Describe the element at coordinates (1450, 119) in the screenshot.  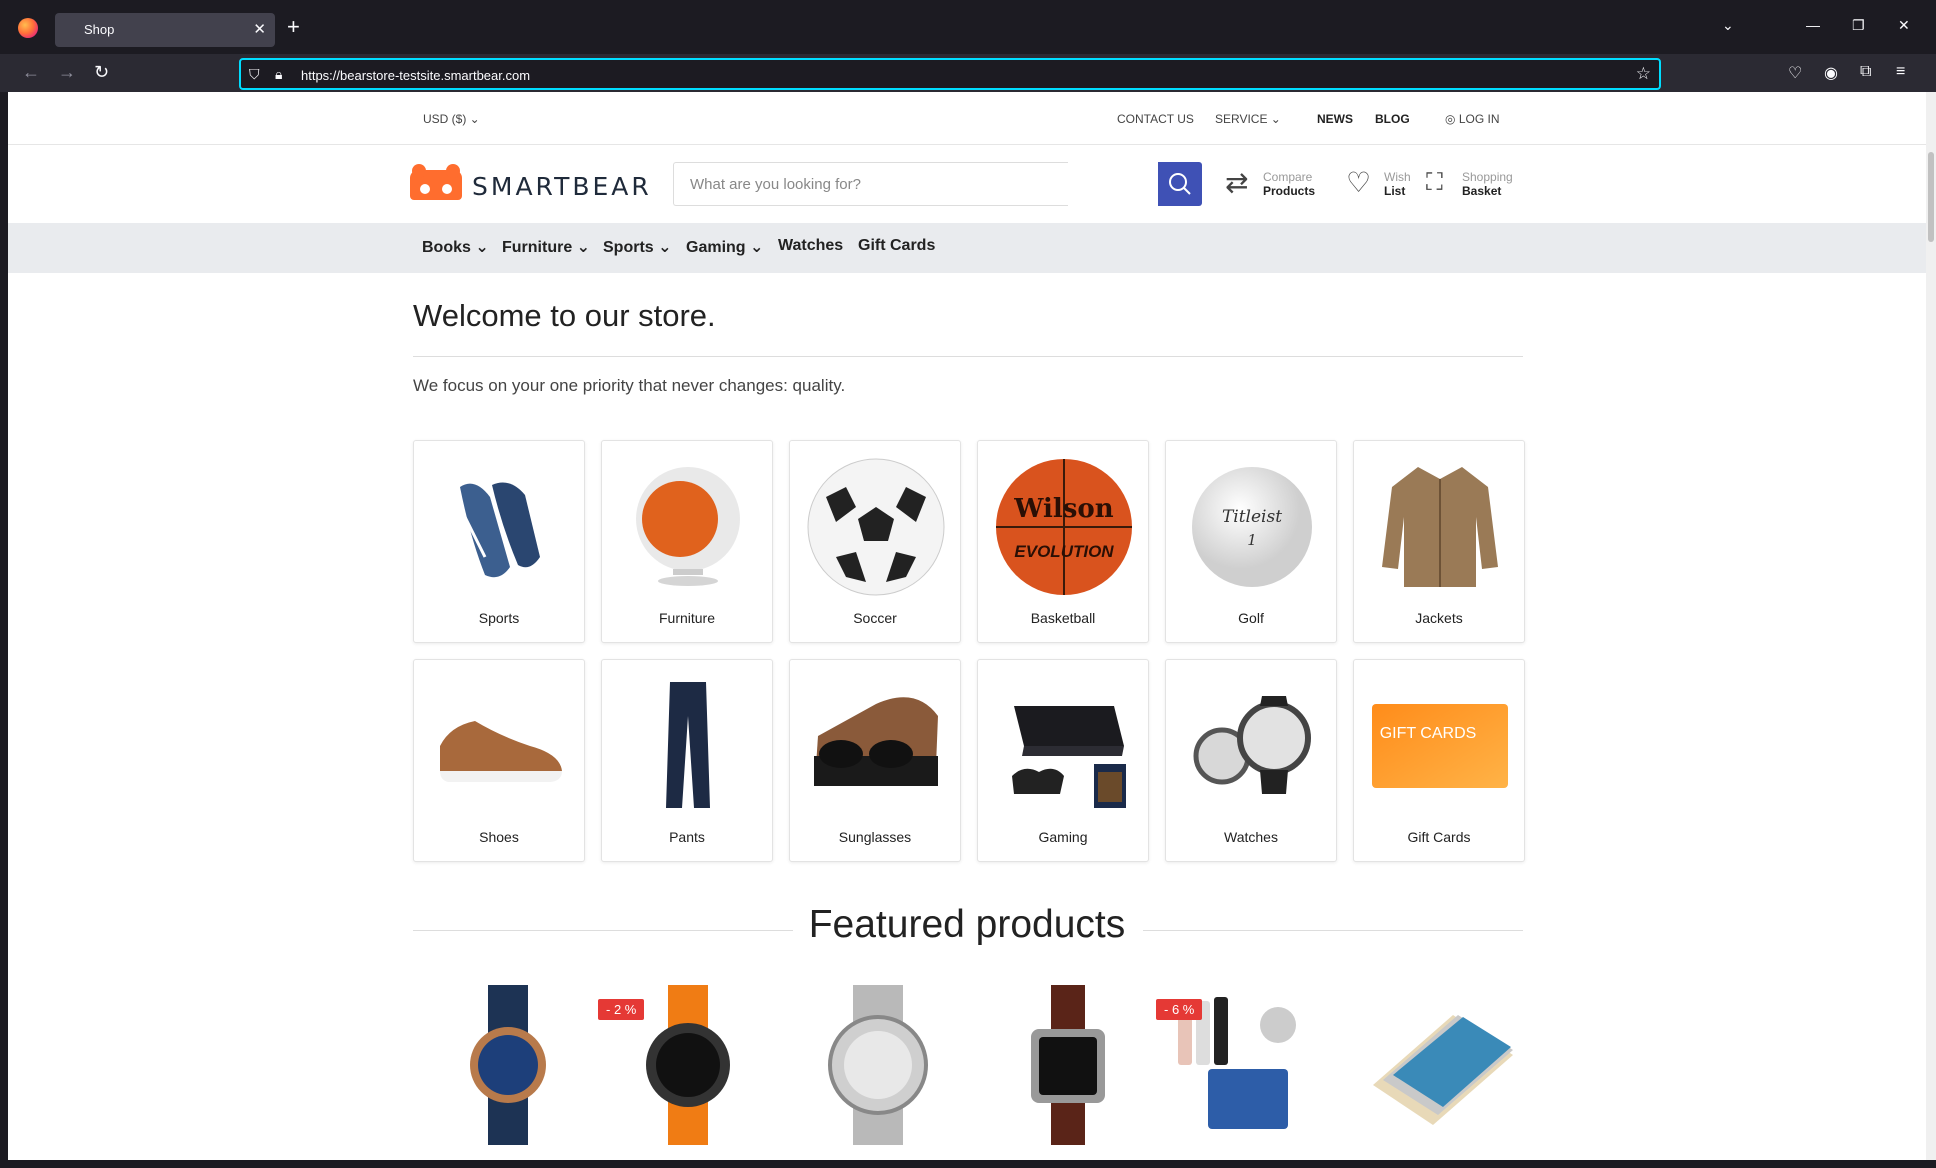
I see `user-icon: ◎` at that location.